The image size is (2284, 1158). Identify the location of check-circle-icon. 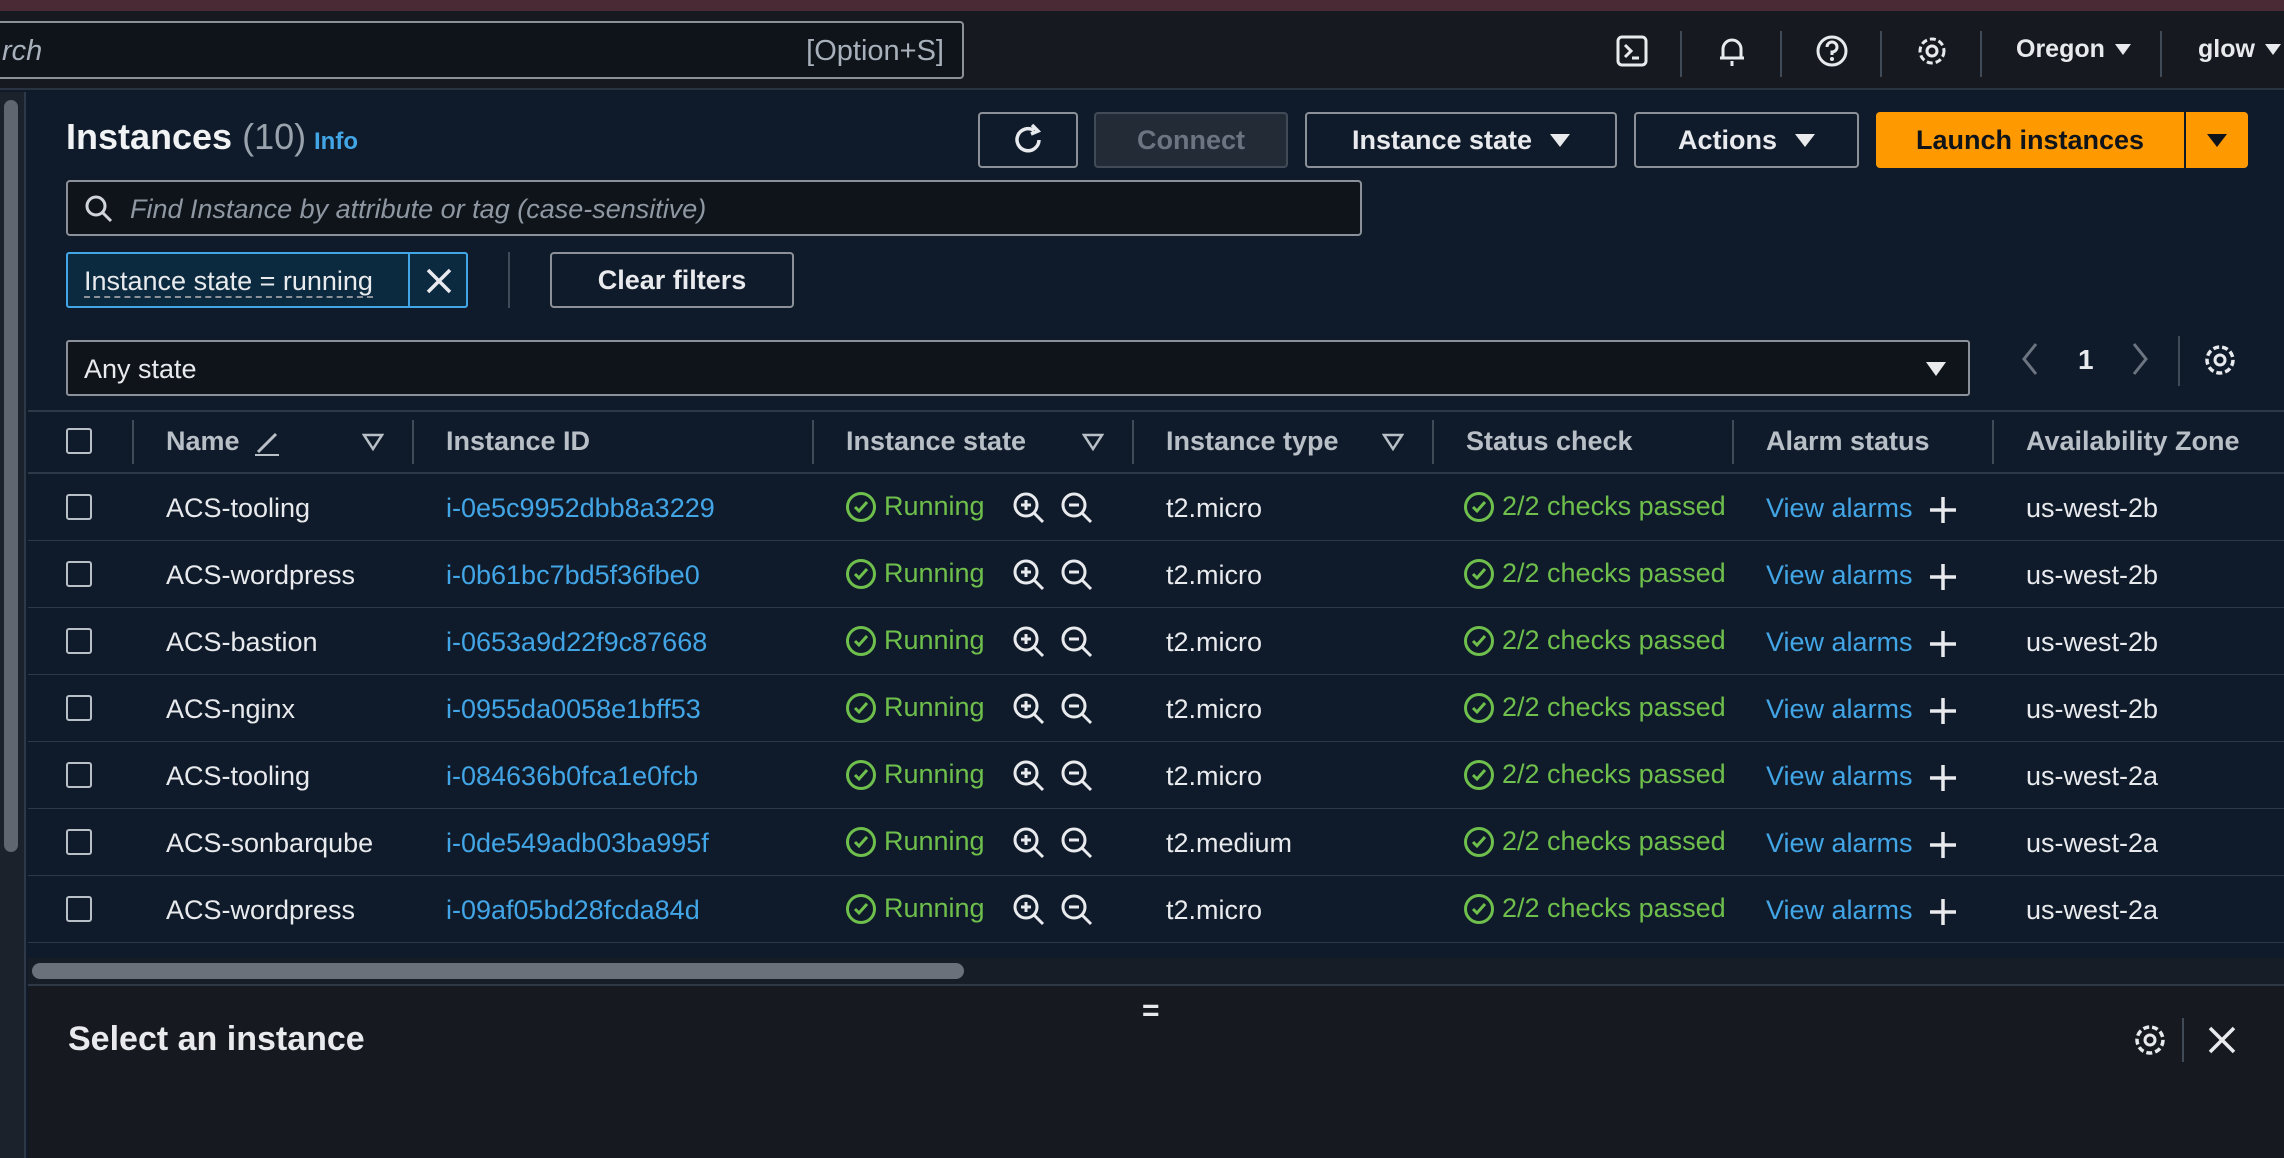
(861, 707).